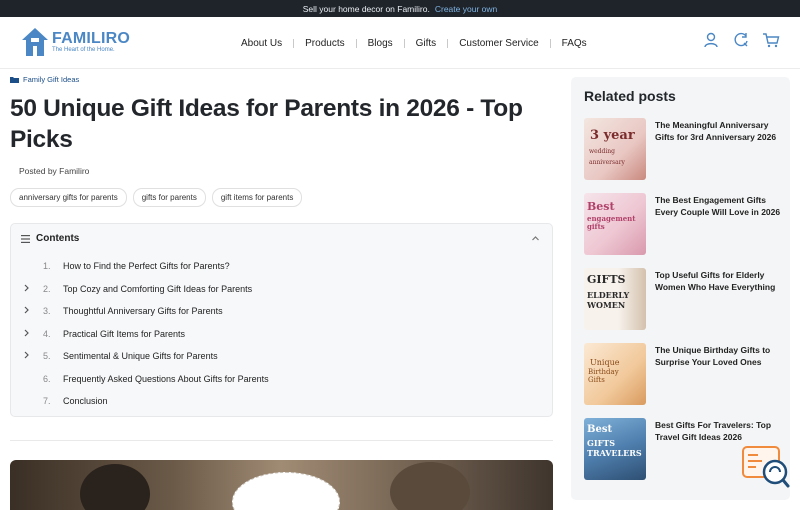  I want to click on post-thumbnail: Unique Birthday Gifts, so click(615, 374).